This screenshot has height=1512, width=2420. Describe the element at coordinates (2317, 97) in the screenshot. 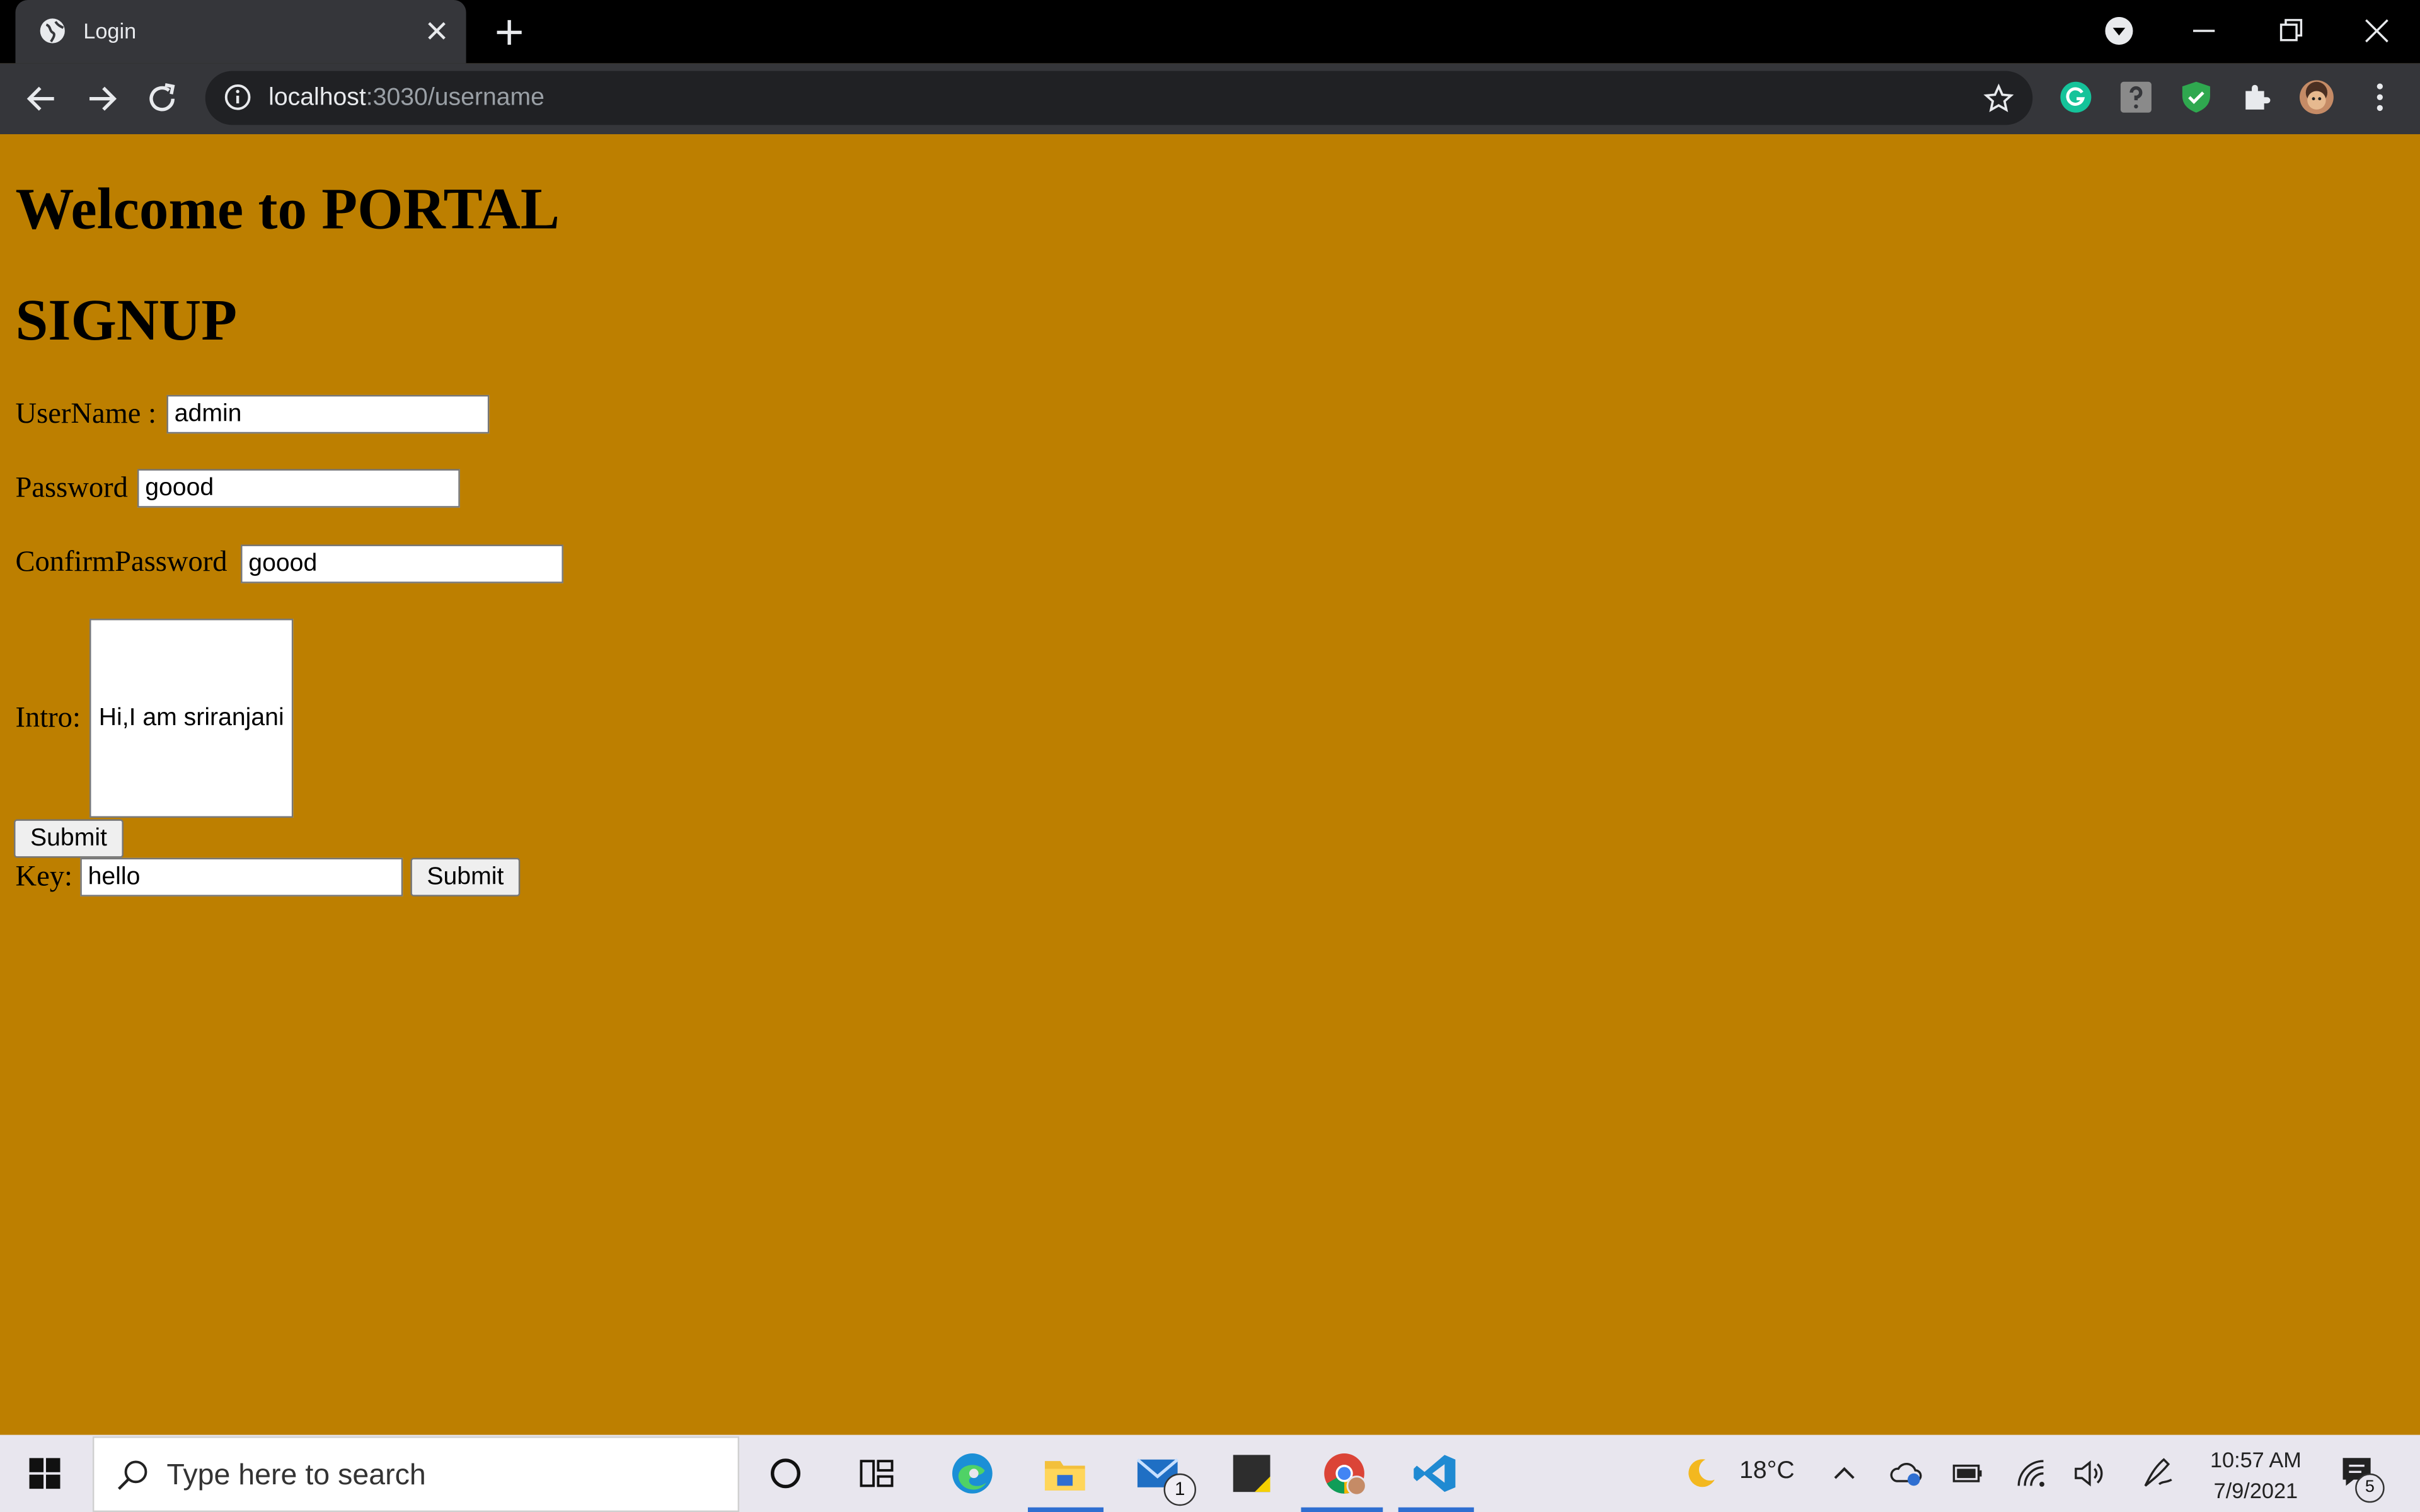

I see `profile-avatar-icon` at that location.